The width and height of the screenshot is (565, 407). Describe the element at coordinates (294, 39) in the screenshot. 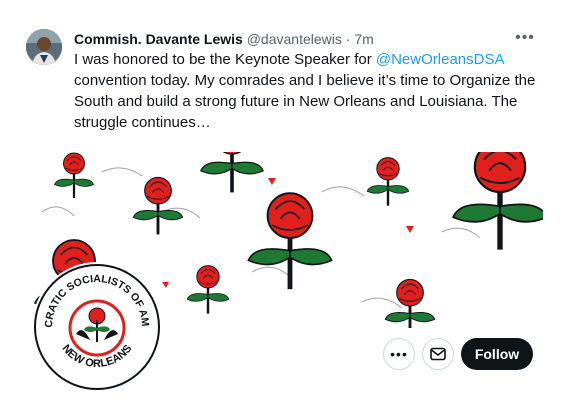

I see `user-handle: @davantelewis` at that location.